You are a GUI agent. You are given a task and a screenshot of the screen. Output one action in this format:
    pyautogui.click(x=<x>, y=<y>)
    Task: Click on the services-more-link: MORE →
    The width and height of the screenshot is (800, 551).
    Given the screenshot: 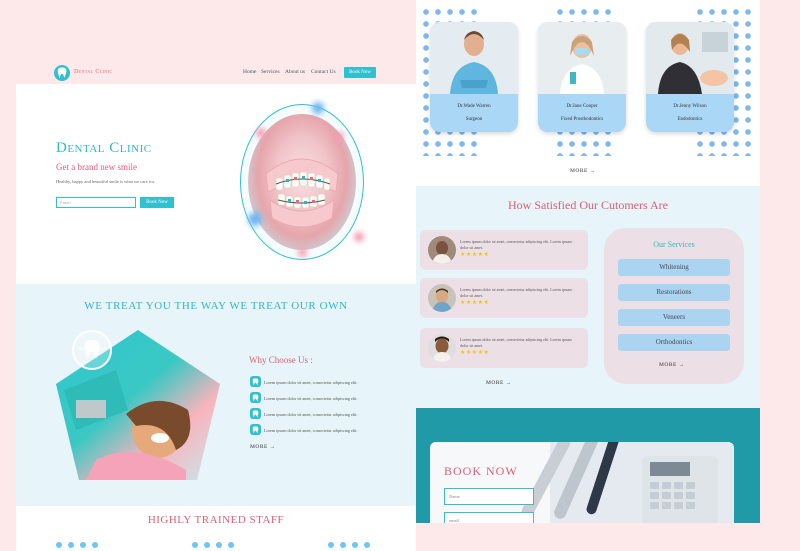 What is the action you would take?
    pyautogui.click(x=672, y=365)
    